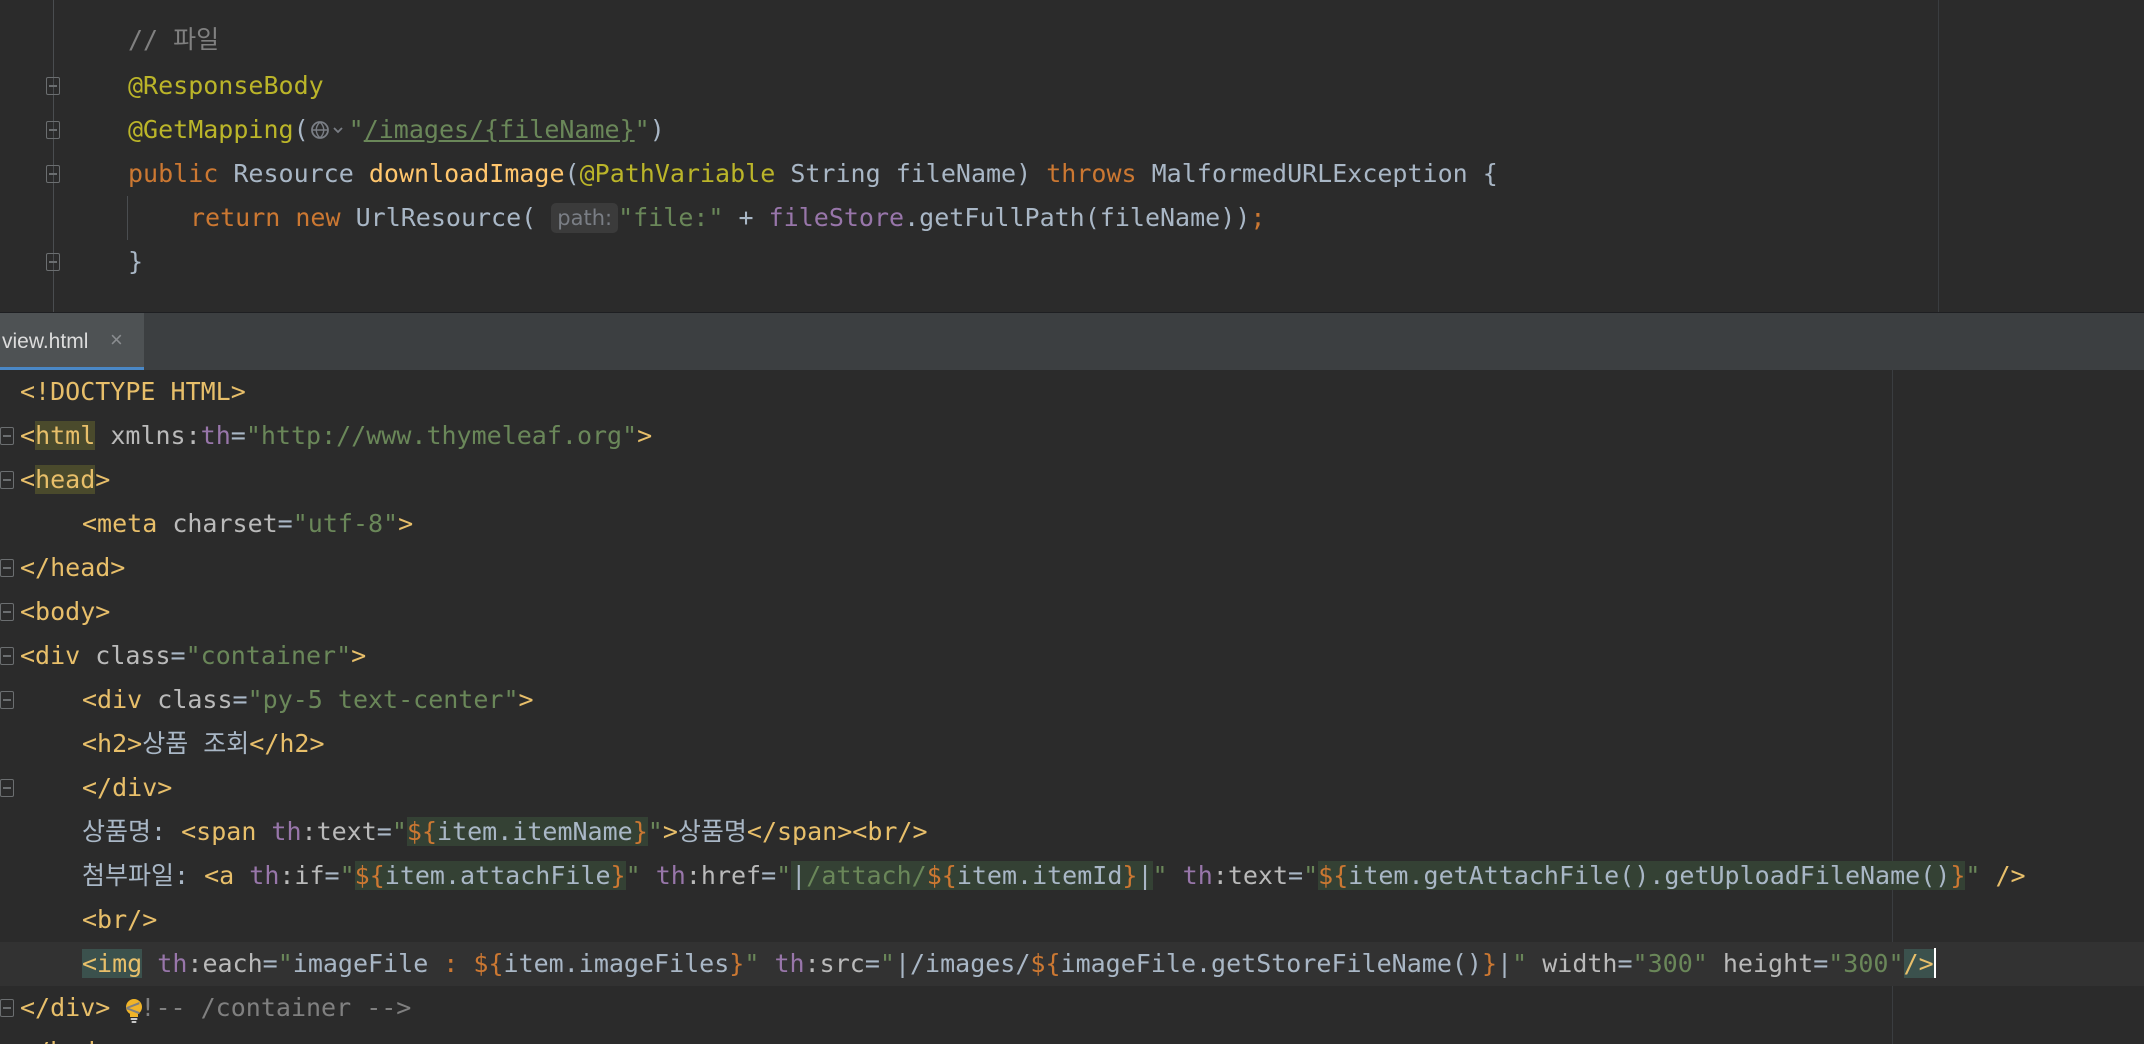 The image size is (2144, 1044). Describe the element at coordinates (1309, 173) in the screenshot. I see `exception-type: MalformedURLException` at that location.